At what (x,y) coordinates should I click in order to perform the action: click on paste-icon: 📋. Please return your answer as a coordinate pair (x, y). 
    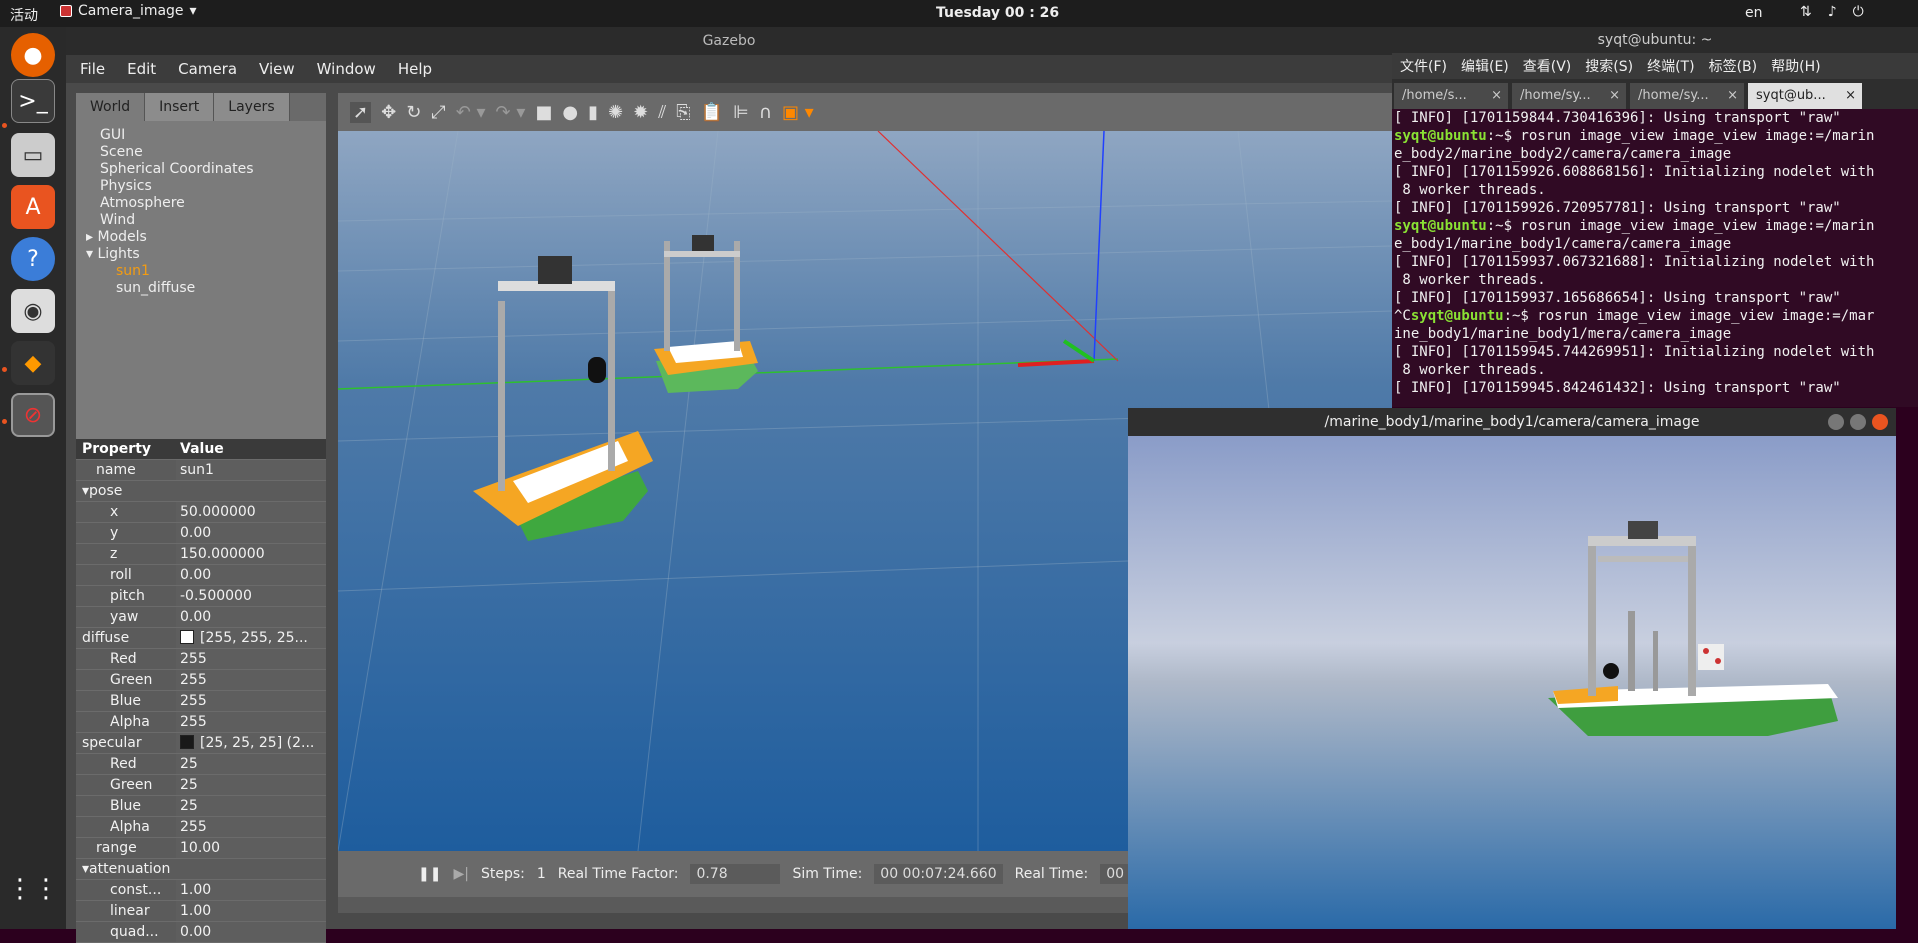
    Looking at the image, I should click on (712, 112).